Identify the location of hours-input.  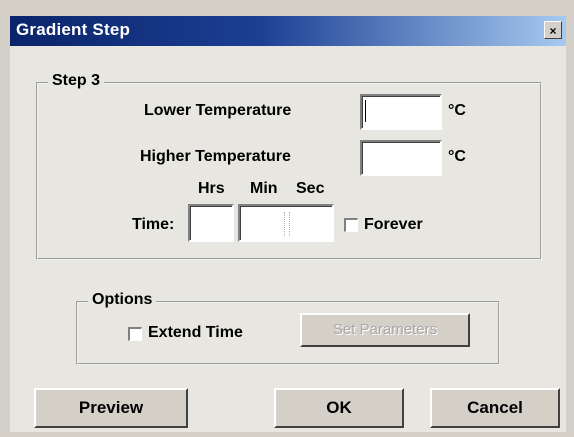
(211, 223).